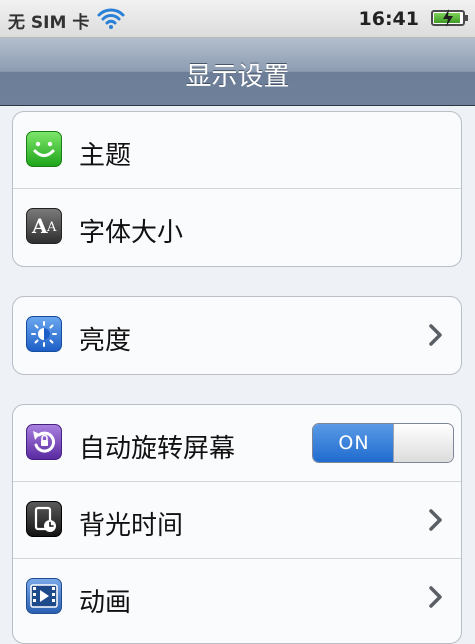 This screenshot has height=644, width=475. I want to click on settings-row-auto-rotate: 自动旋转屏幕 ON, so click(237, 443).